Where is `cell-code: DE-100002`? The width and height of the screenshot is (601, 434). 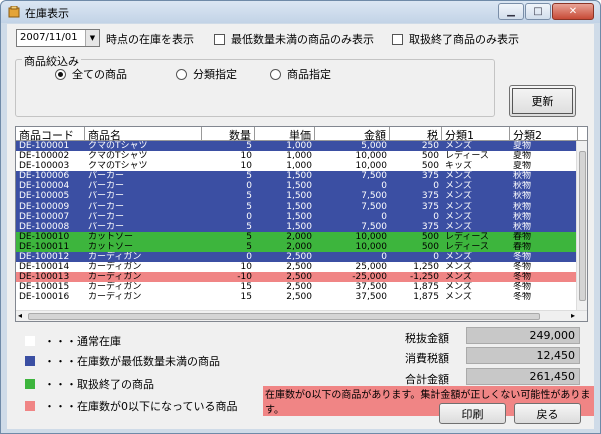
cell-code: DE-100002 is located at coordinates (44, 156).